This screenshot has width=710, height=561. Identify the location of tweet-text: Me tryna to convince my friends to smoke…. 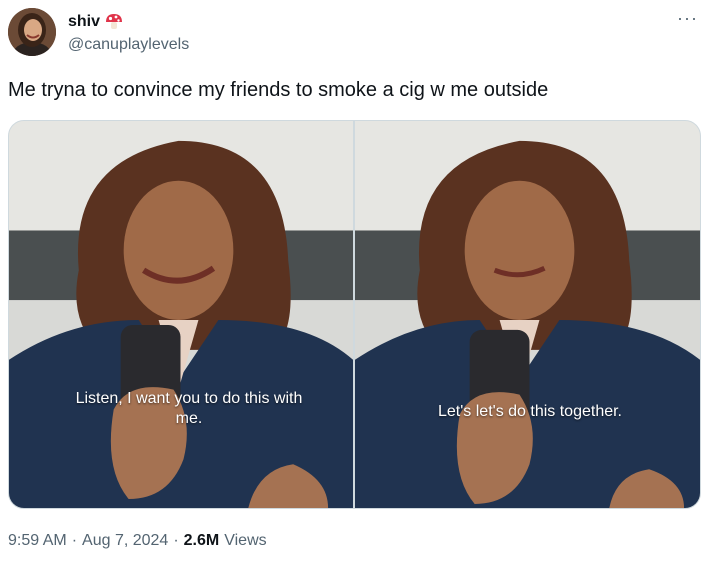
(278, 90).